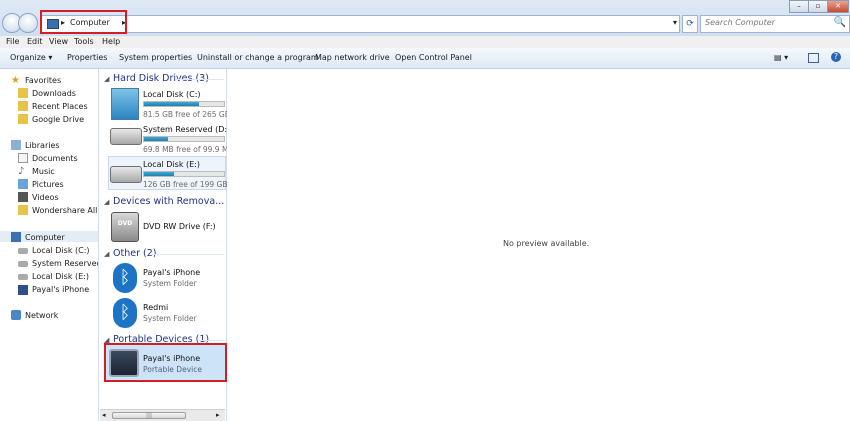  Describe the element at coordinates (188, 149) in the screenshot. I see `drive-d-free: 69.8 MB free of 99.9 MB` at that location.